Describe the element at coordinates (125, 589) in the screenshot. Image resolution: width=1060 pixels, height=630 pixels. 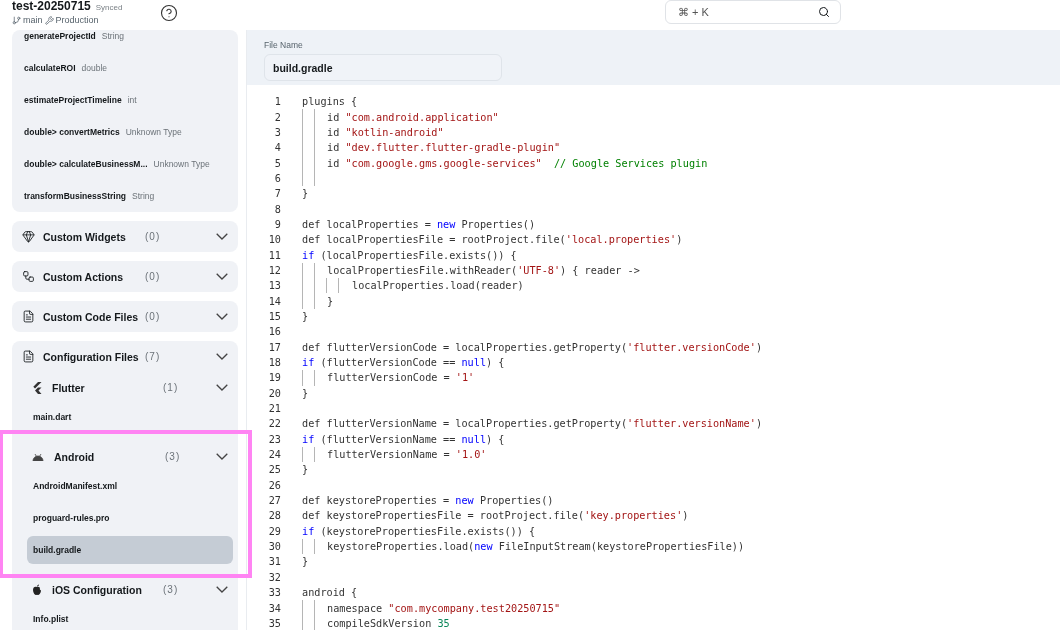
I see `group-header: iOS Configuration (3)` at that location.